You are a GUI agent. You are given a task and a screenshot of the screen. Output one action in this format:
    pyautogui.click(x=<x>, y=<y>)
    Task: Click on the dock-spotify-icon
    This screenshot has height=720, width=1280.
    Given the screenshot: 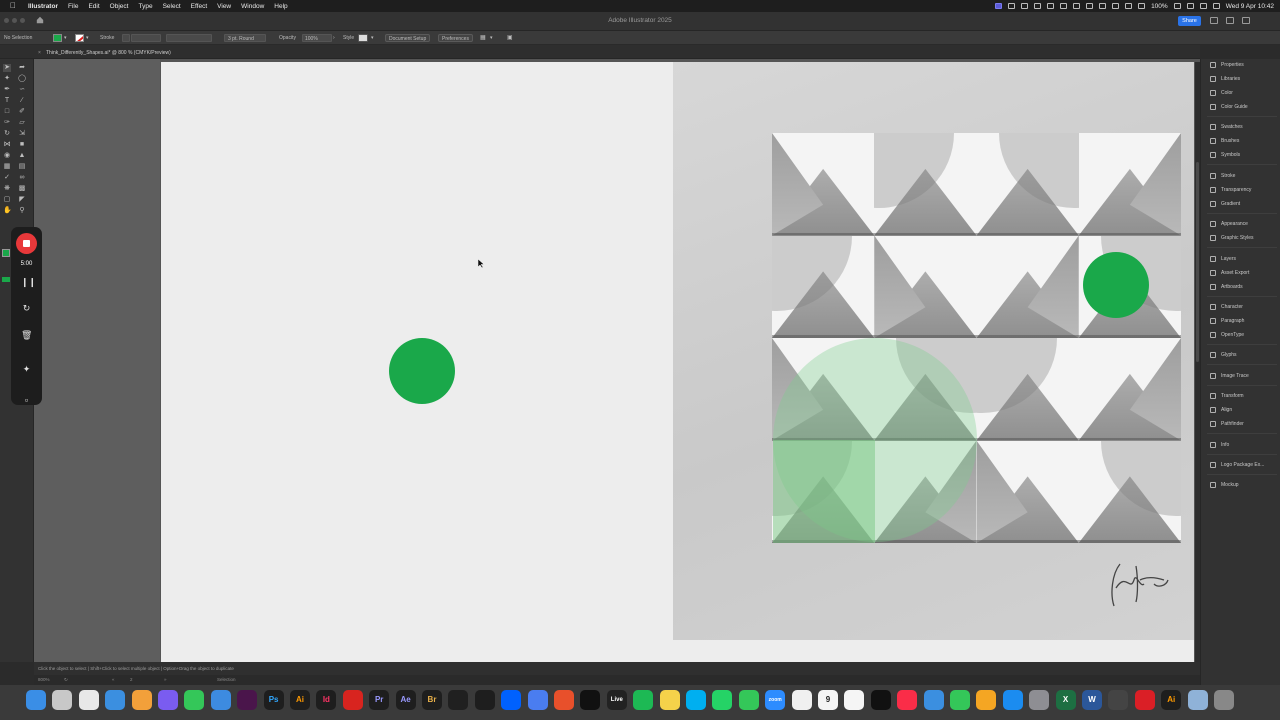 What is the action you would take?
    pyautogui.click(x=643, y=700)
    